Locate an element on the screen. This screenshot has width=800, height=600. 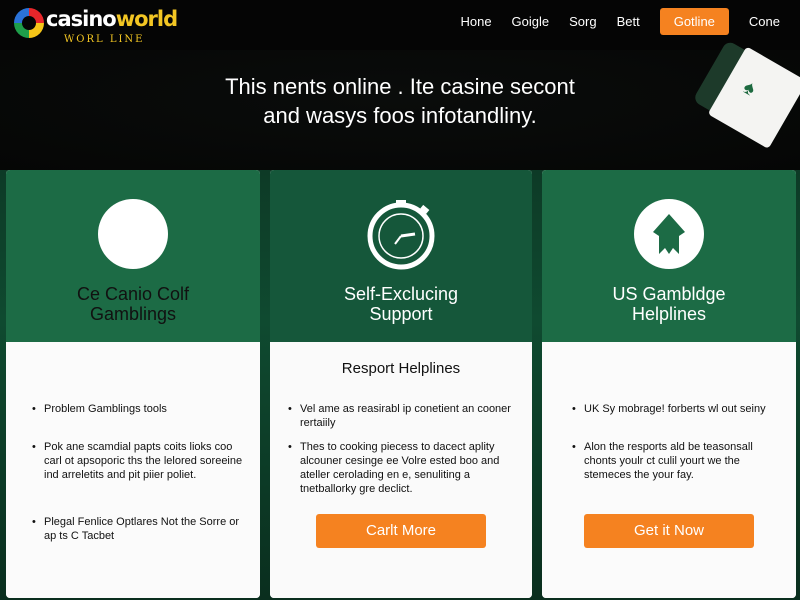
card-title-line-2: Gamblings is located at coordinates (133, 314).